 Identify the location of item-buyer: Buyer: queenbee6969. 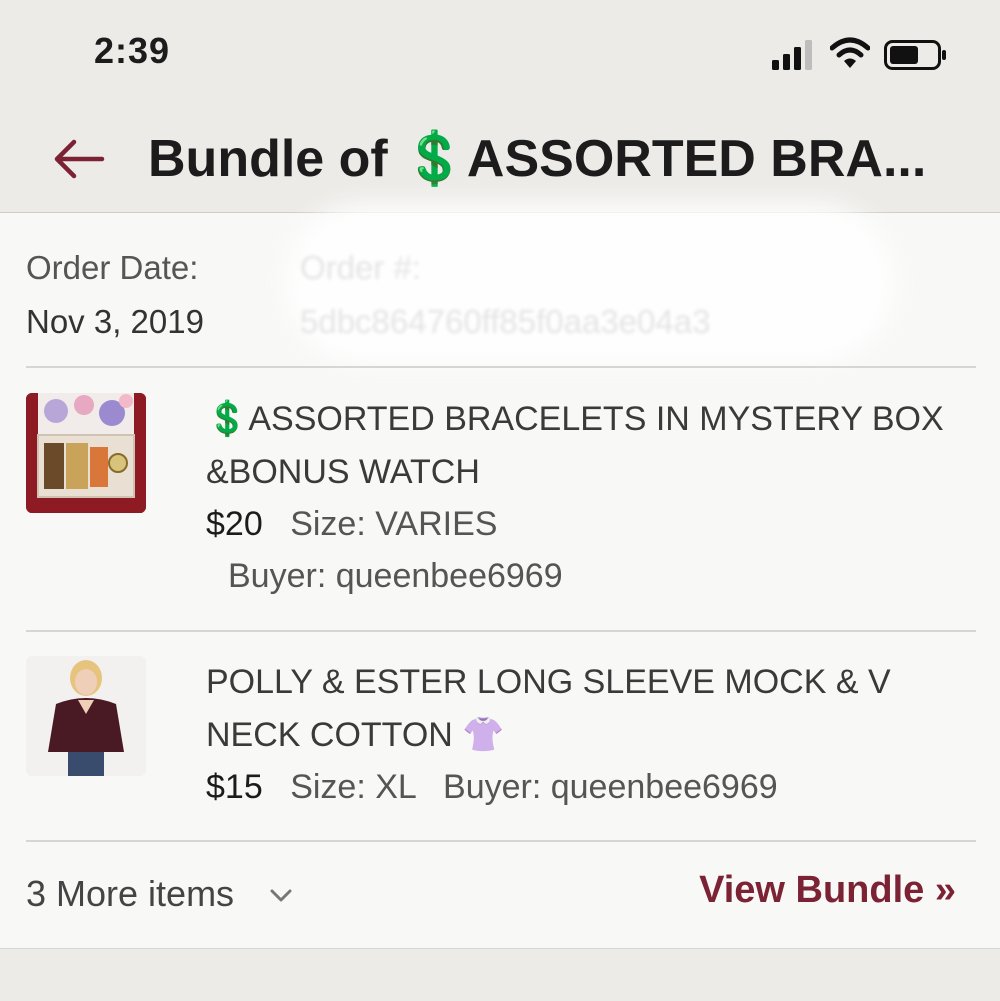
(395, 576).